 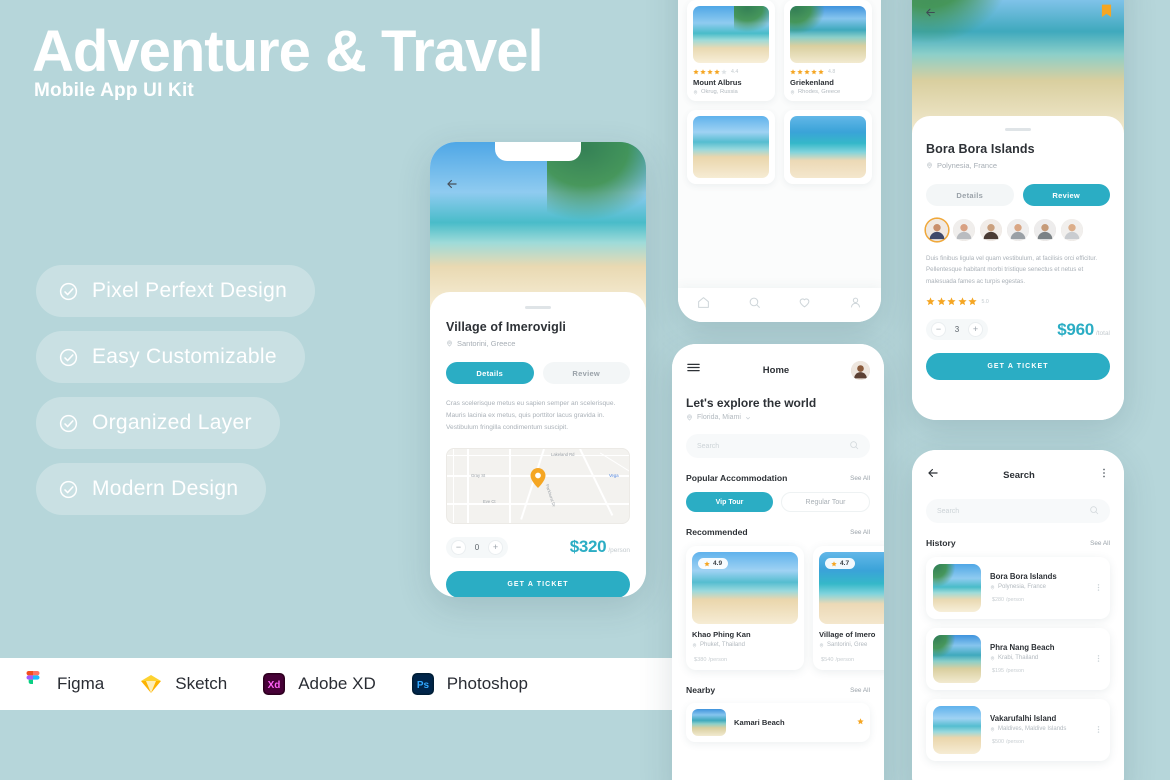 I want to click on card-image, so click(x=828, y=147).